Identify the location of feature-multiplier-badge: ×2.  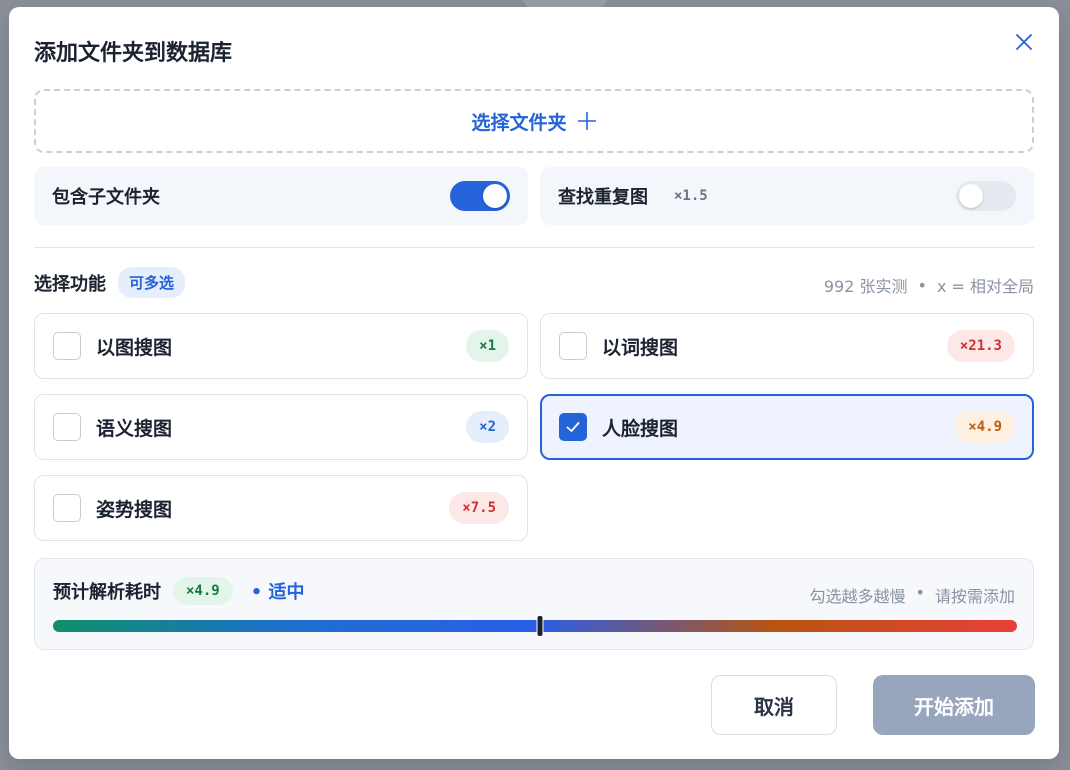
(487, 427).